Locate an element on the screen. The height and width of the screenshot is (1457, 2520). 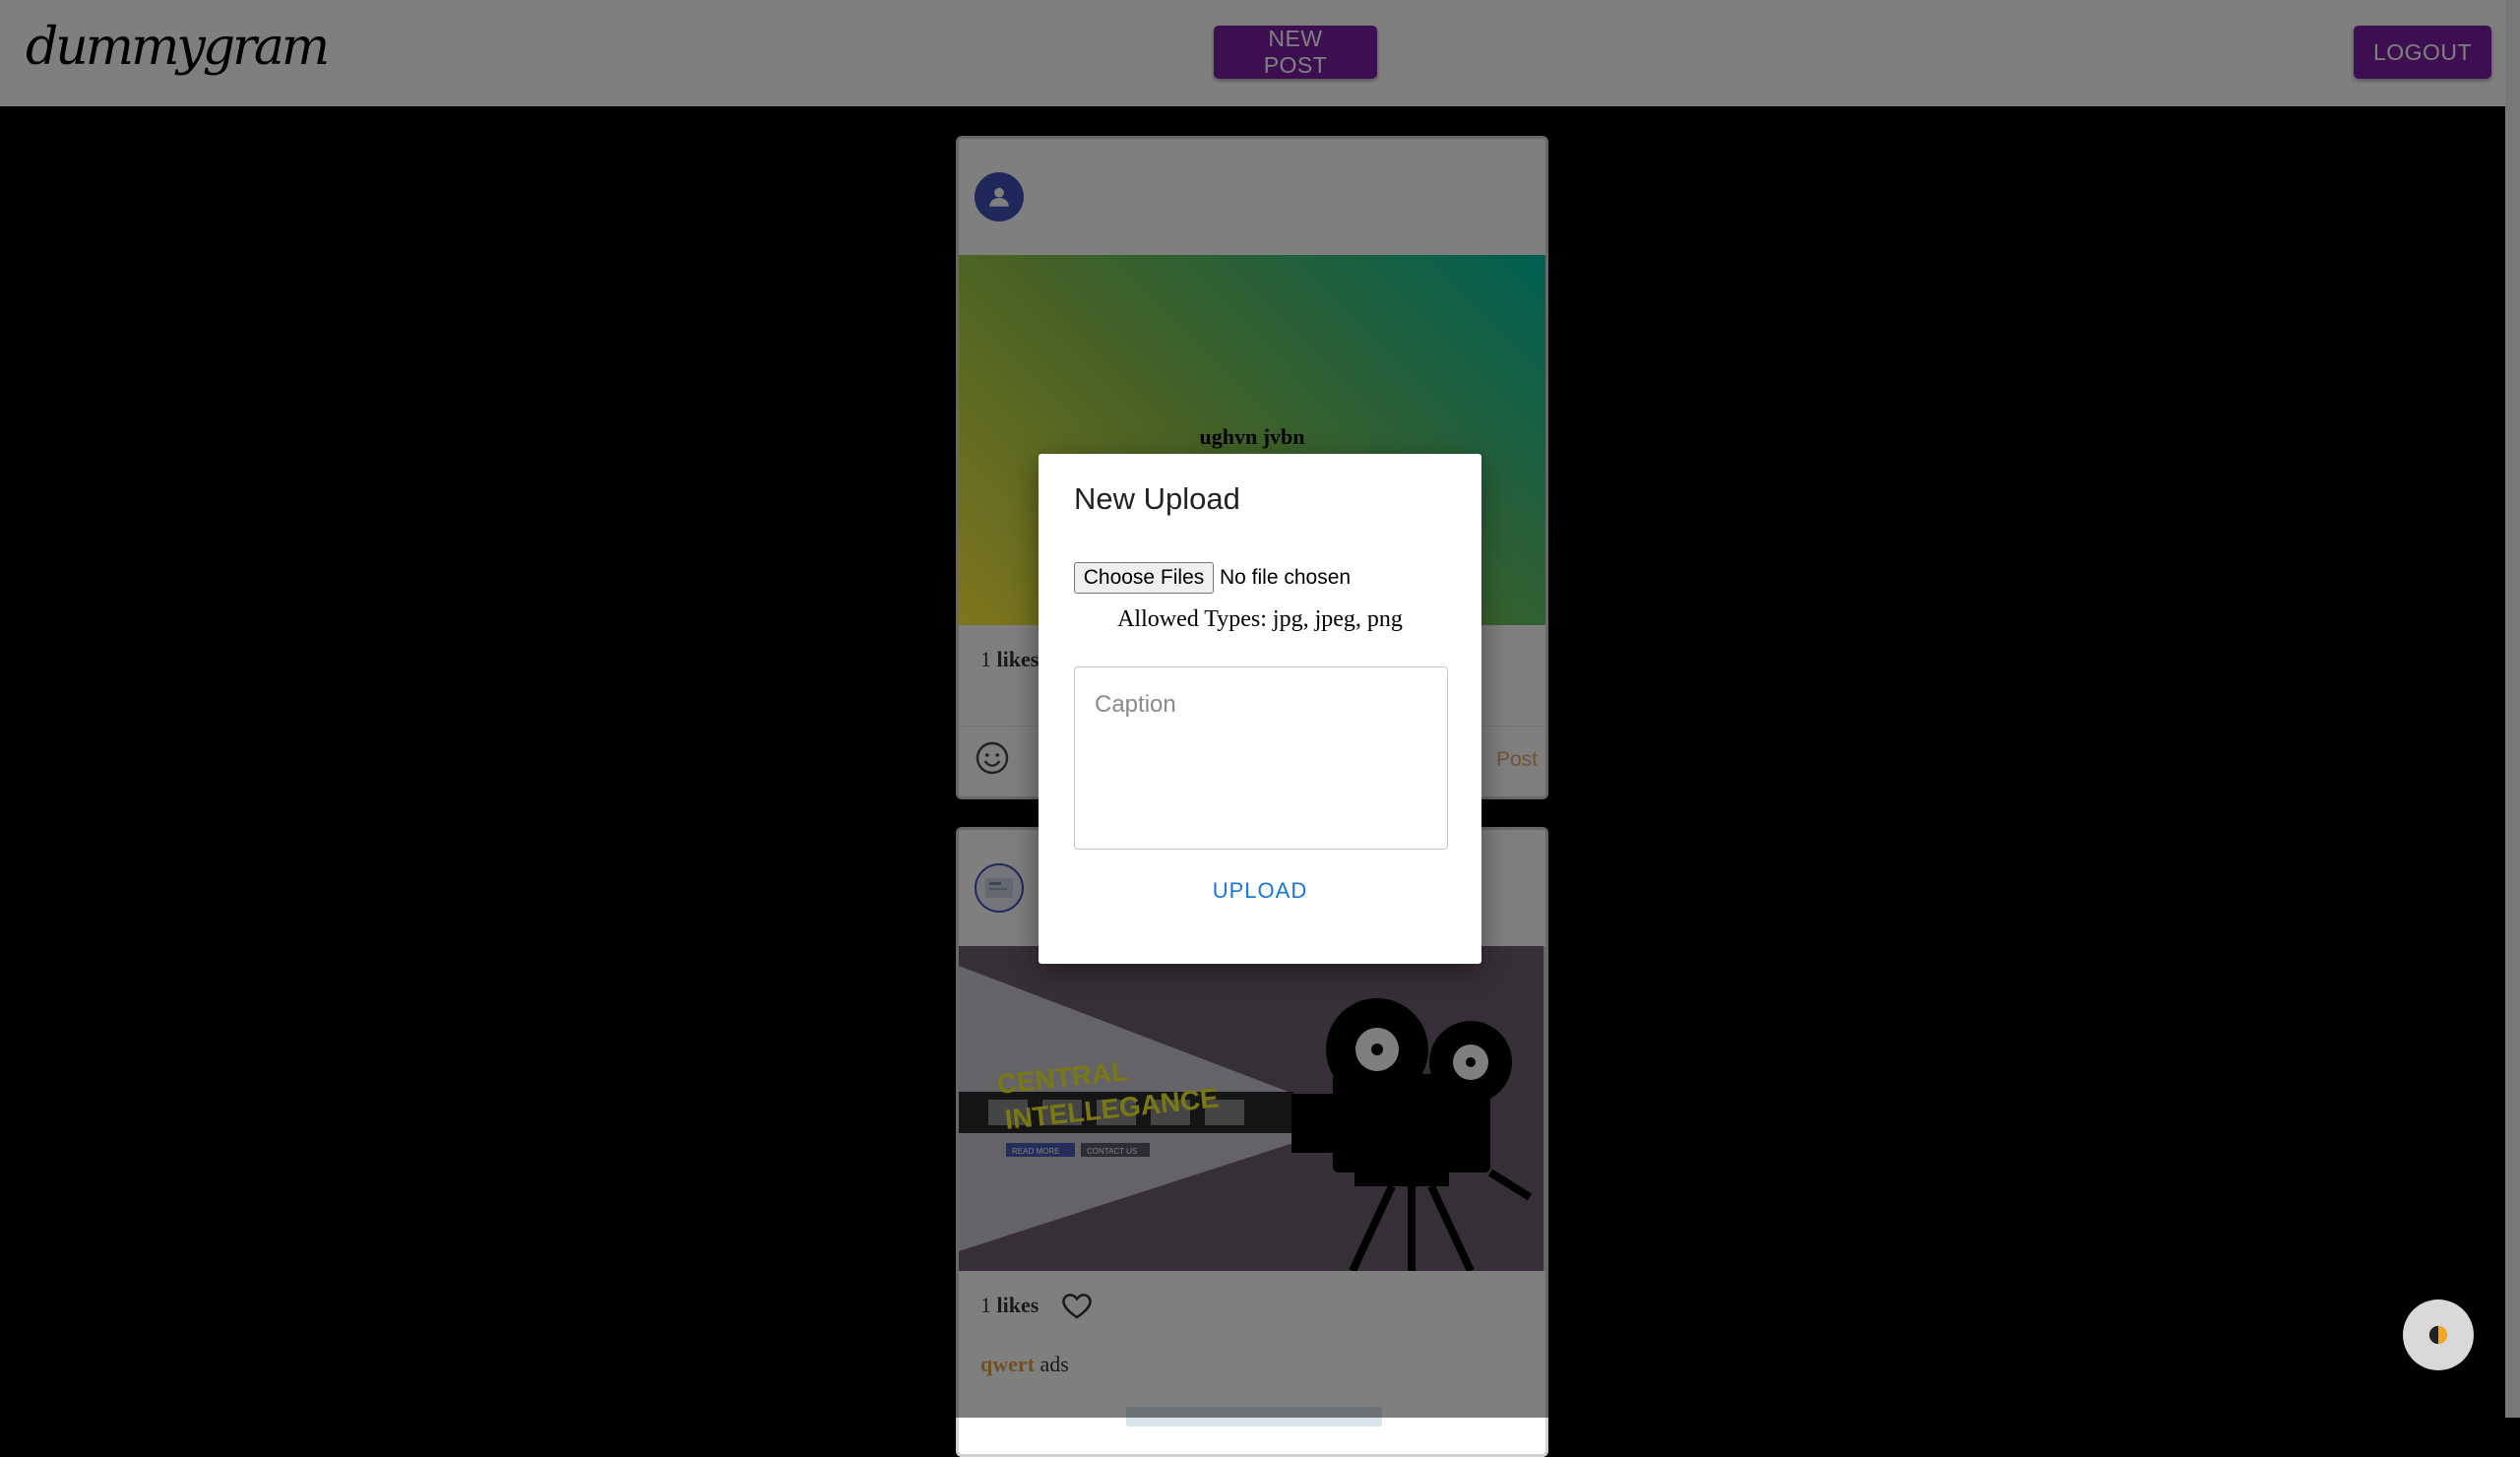
choose-files-button: Choose Files is located at coordinates (1144, 578).